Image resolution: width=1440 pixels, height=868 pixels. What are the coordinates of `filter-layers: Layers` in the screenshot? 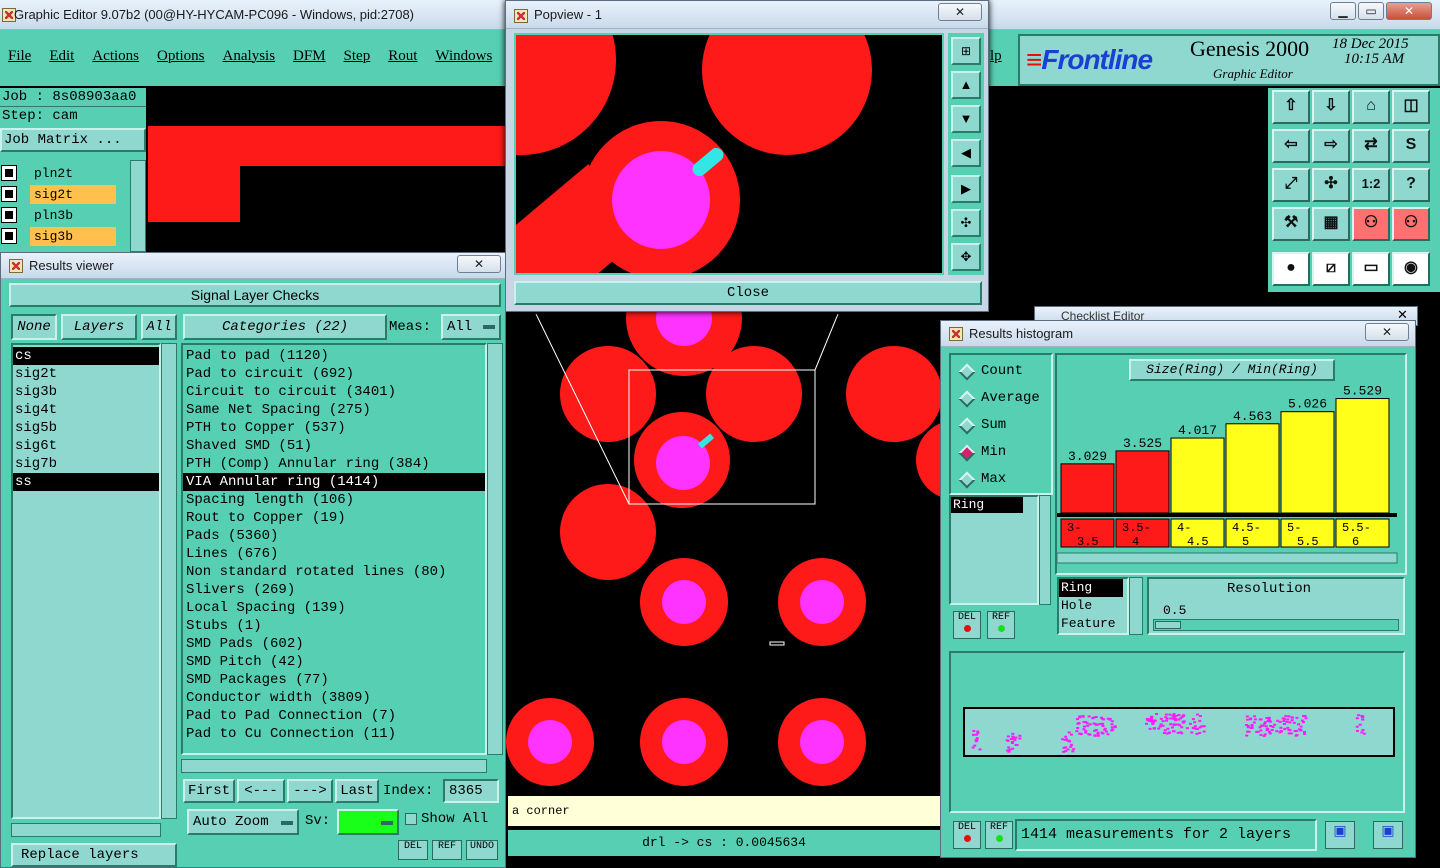 It's located at (99, 327).